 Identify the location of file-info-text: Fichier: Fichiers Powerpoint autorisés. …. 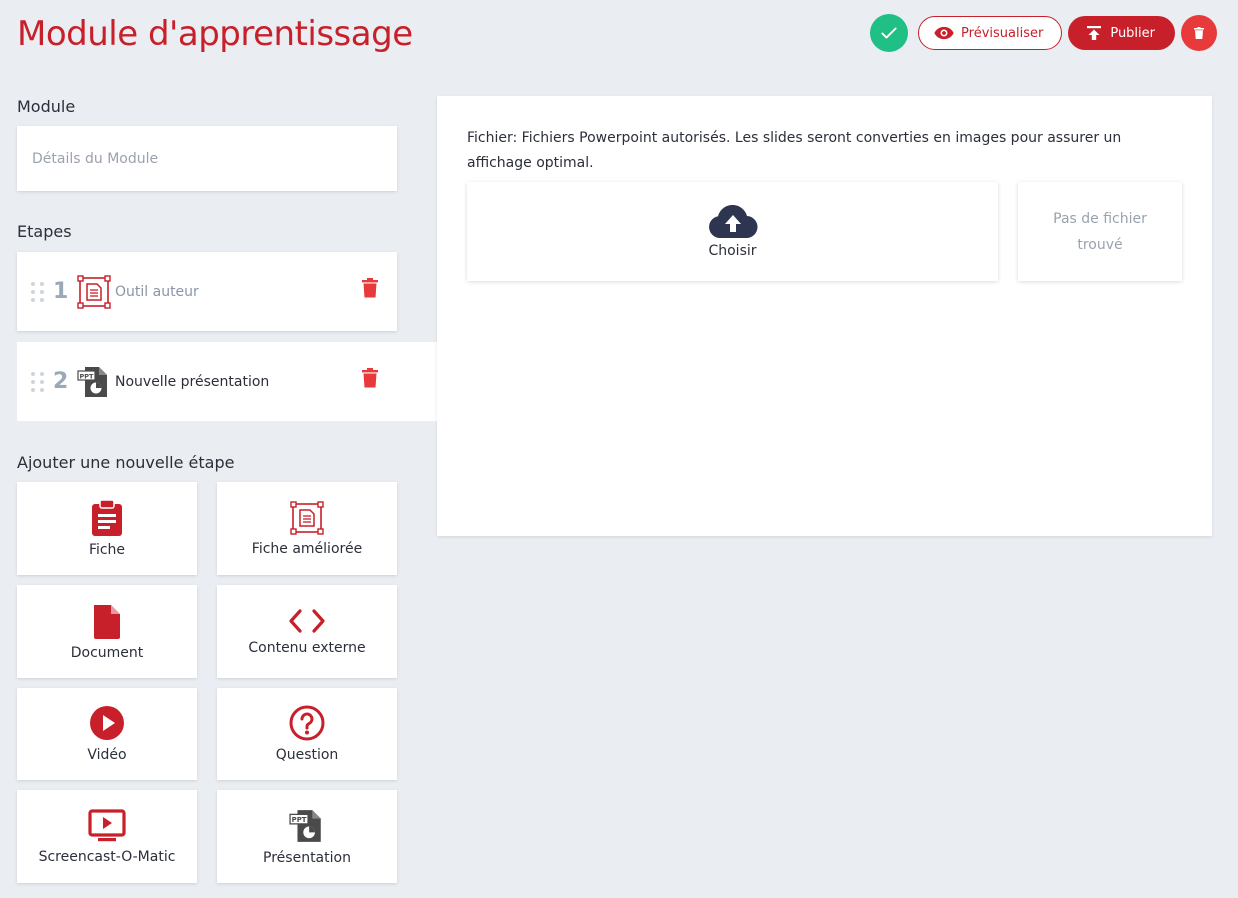
(794, 150).